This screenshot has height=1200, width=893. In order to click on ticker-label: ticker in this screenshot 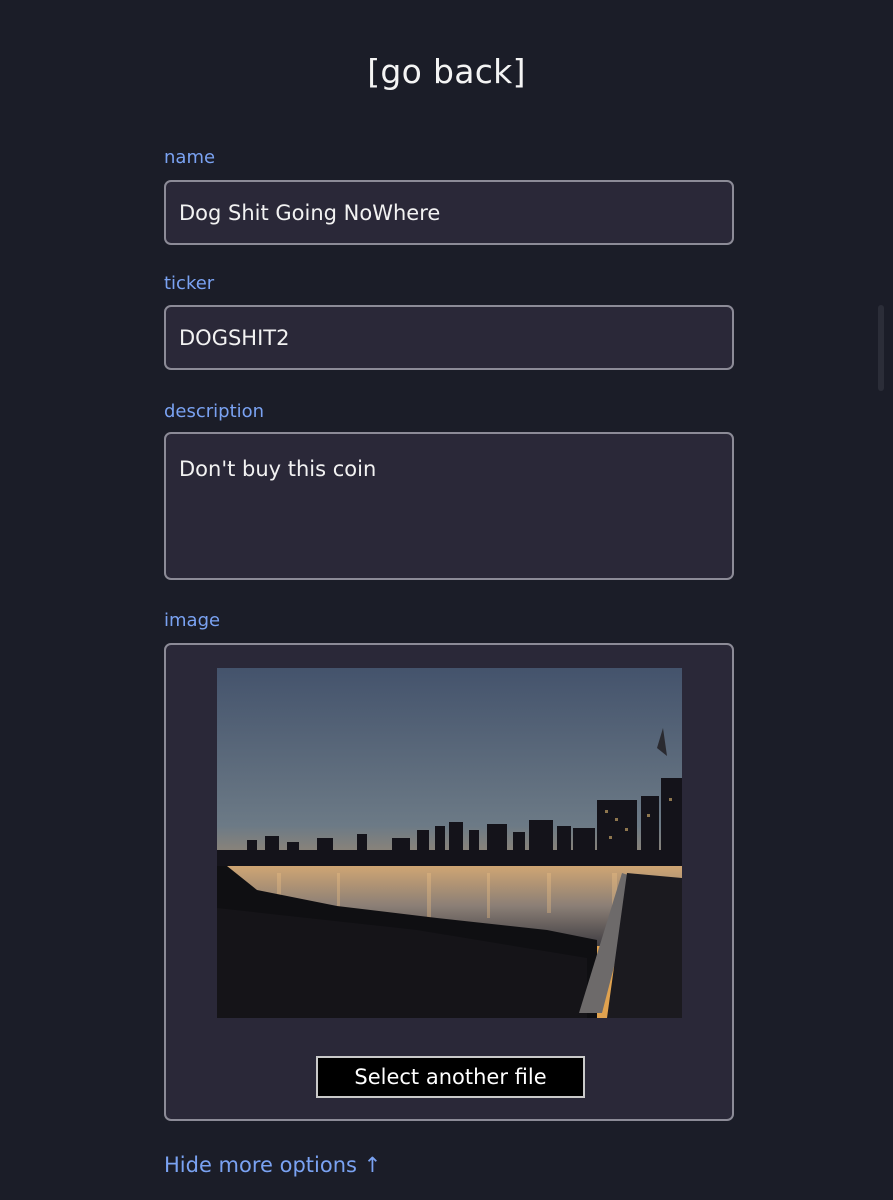, I will do `click(189, 283)`.